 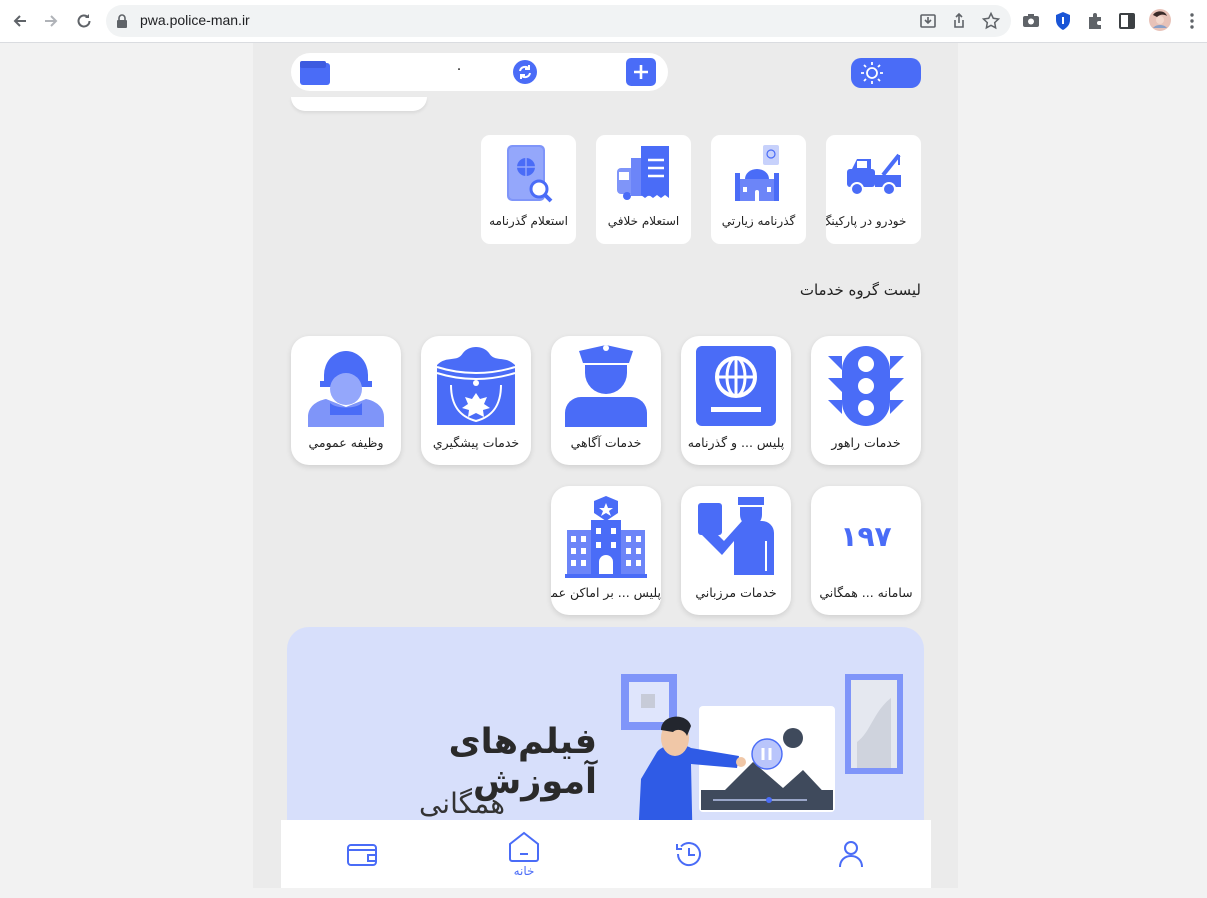 I want to click on police-building-icon, so click(x=606, y=536).